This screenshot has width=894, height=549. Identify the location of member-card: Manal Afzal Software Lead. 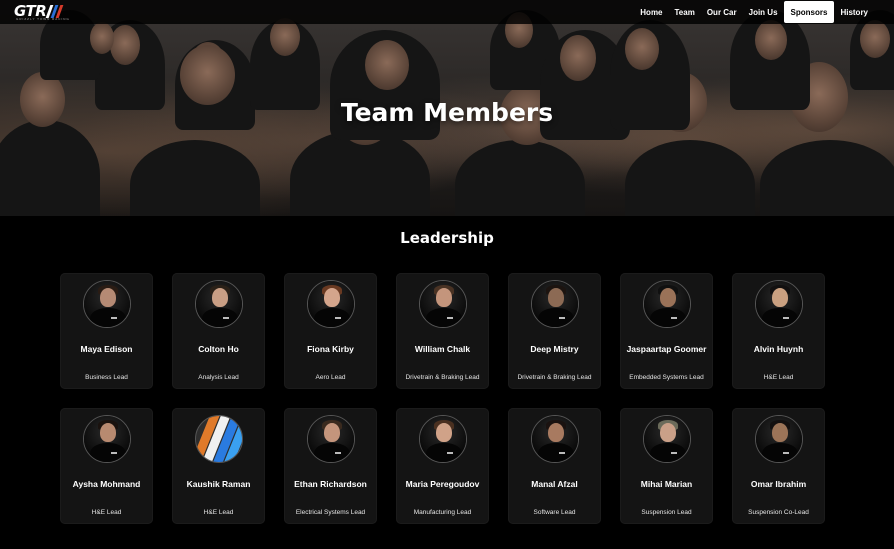
(554, 466).